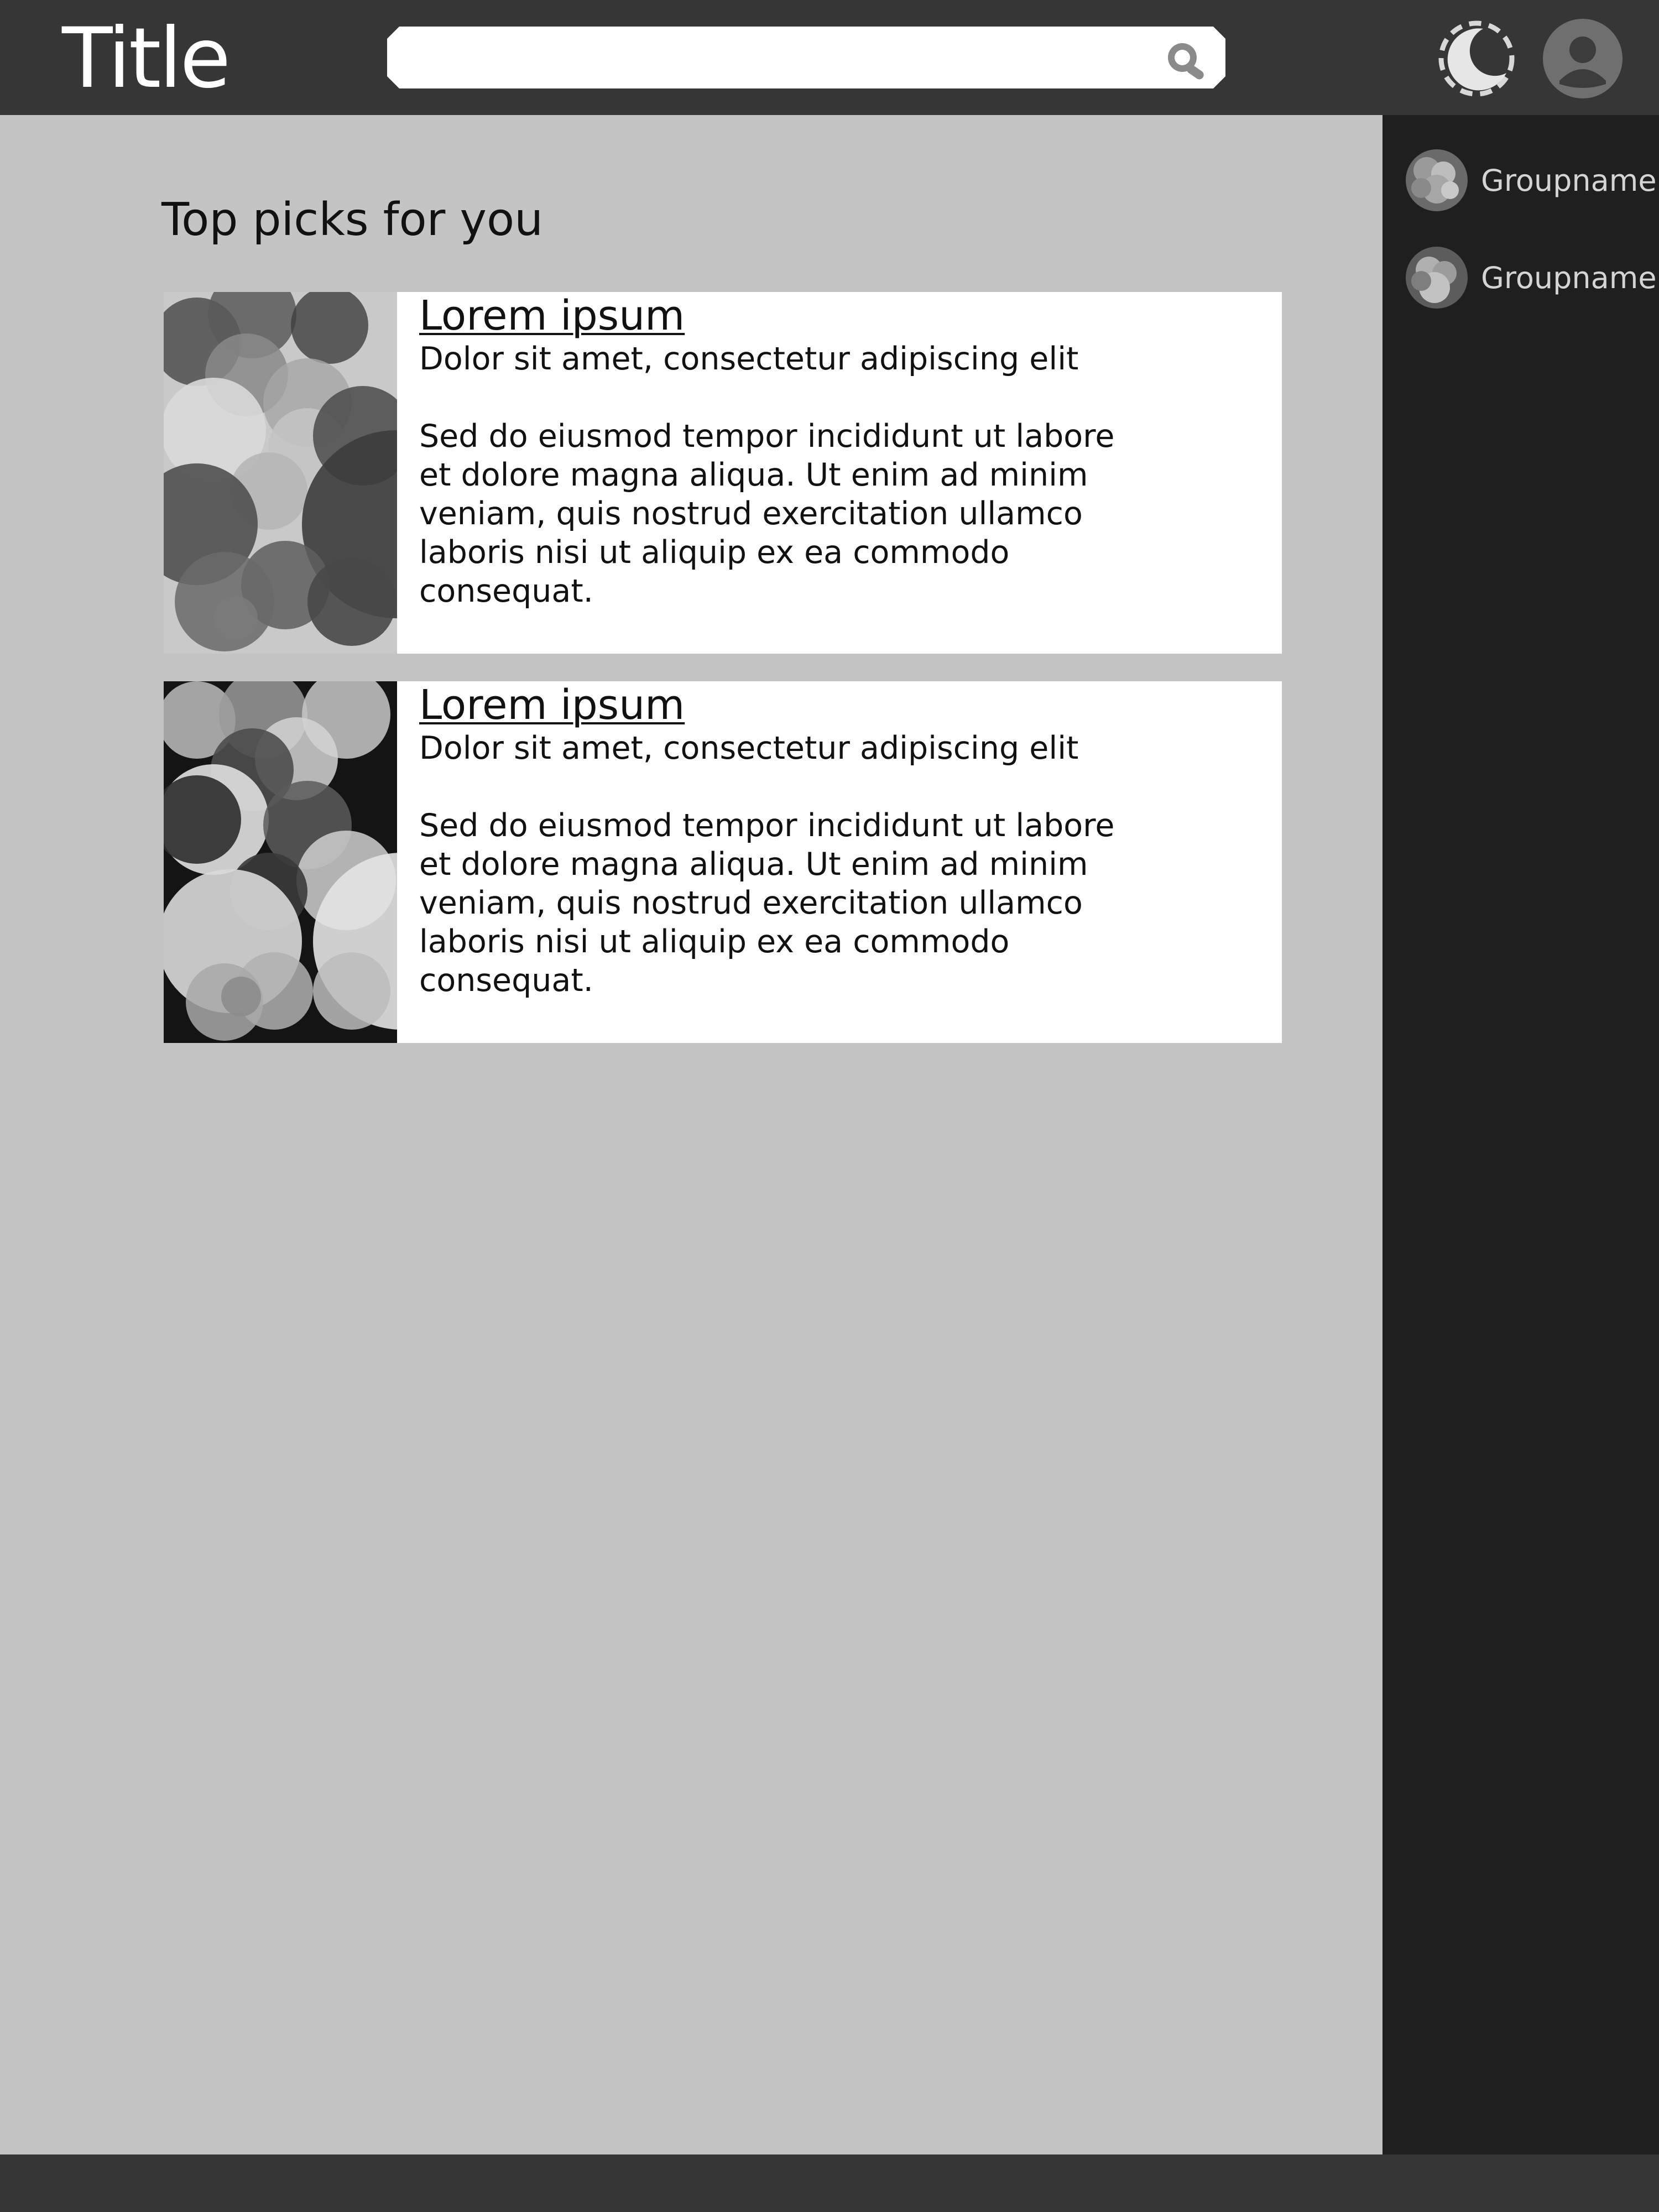 The width and height of the screenshot is (1659, 2212). I want to click on search-icon, so click(1186, 60).